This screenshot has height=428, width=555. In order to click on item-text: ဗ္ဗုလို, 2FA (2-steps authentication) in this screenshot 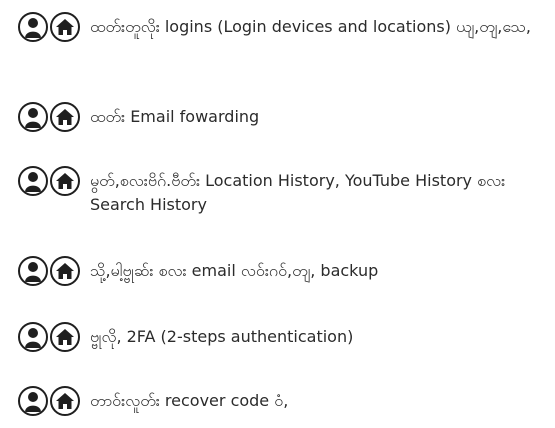, I will do `click(222, 336)`.